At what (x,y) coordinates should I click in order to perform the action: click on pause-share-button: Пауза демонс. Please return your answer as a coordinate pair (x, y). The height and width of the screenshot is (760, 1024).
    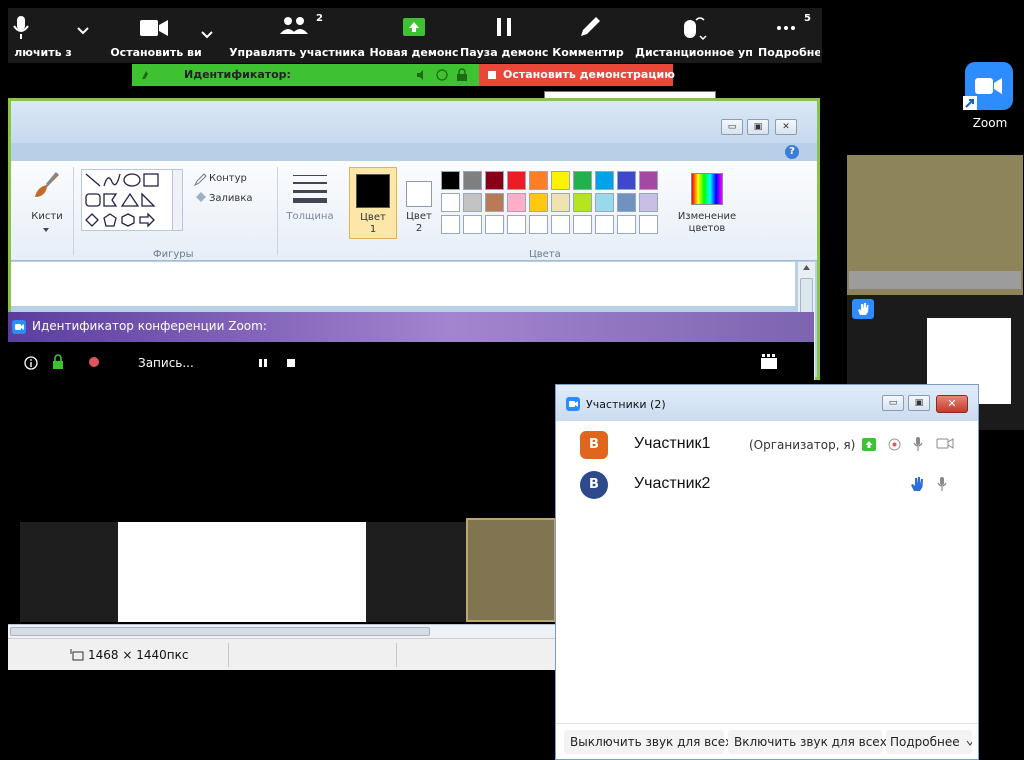
    Looking at the image, I should click on (504, 35).